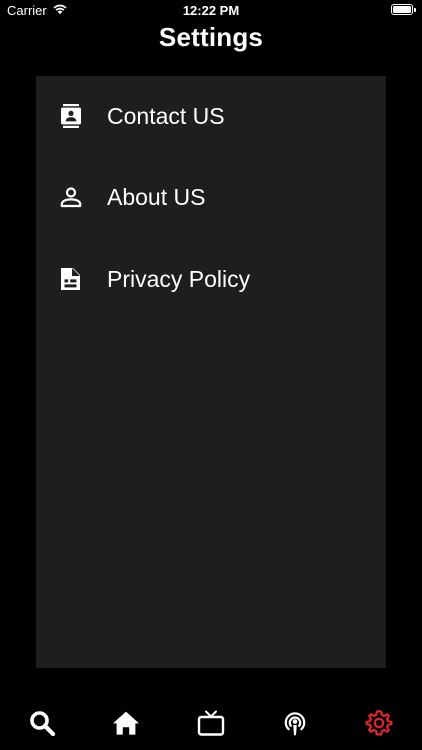 Image resolution: width=422 pixels, height=750 pixels. I want to click on battery-fill, so click(402, 9).